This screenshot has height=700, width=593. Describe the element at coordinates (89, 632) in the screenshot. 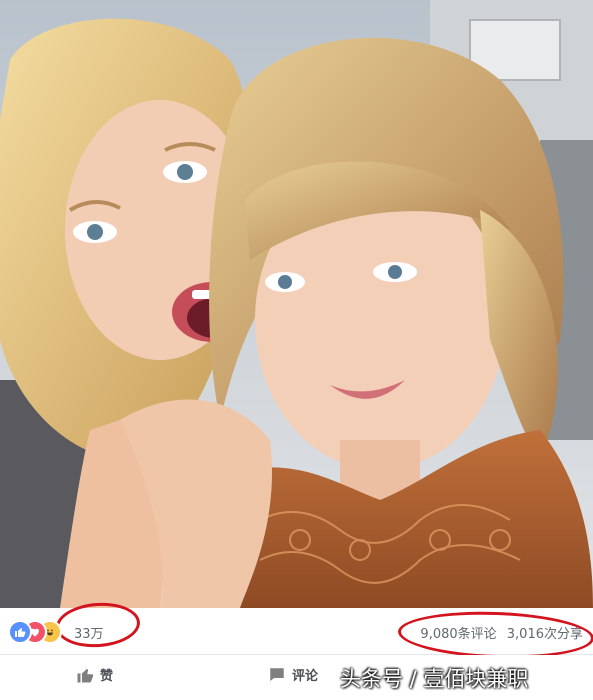

I see `reaction-count: 33万` at that location.